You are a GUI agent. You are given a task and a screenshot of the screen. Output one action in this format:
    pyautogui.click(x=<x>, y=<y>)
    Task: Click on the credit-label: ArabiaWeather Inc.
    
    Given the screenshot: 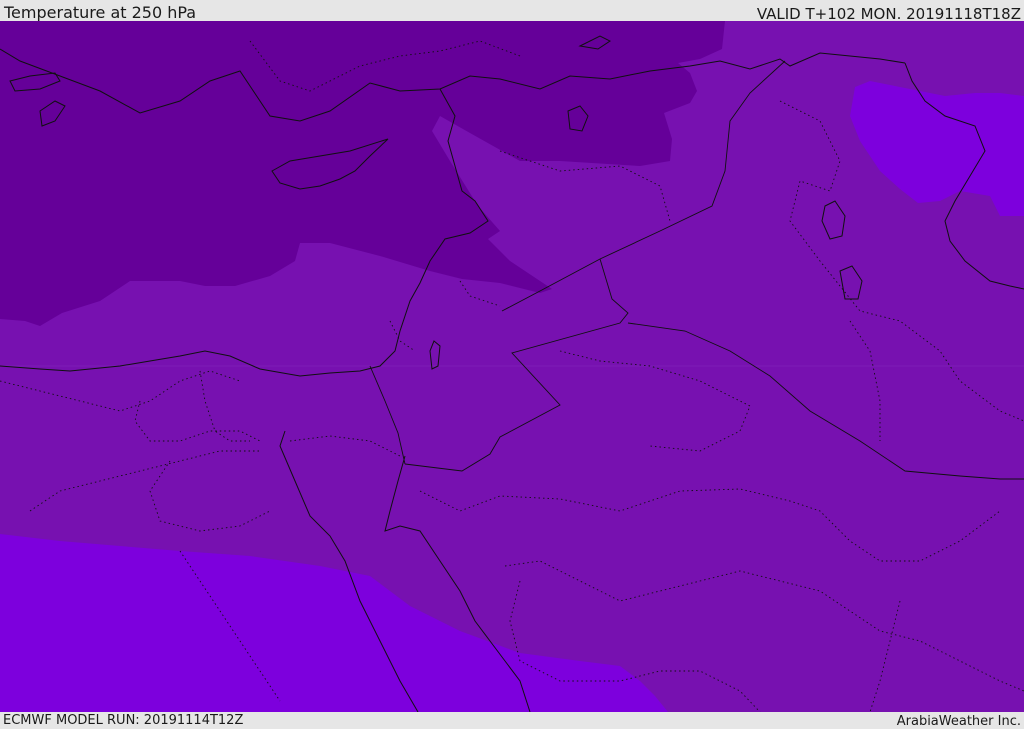 What is the action you would take?
    pyautogui.click(x=958, y=721)
    